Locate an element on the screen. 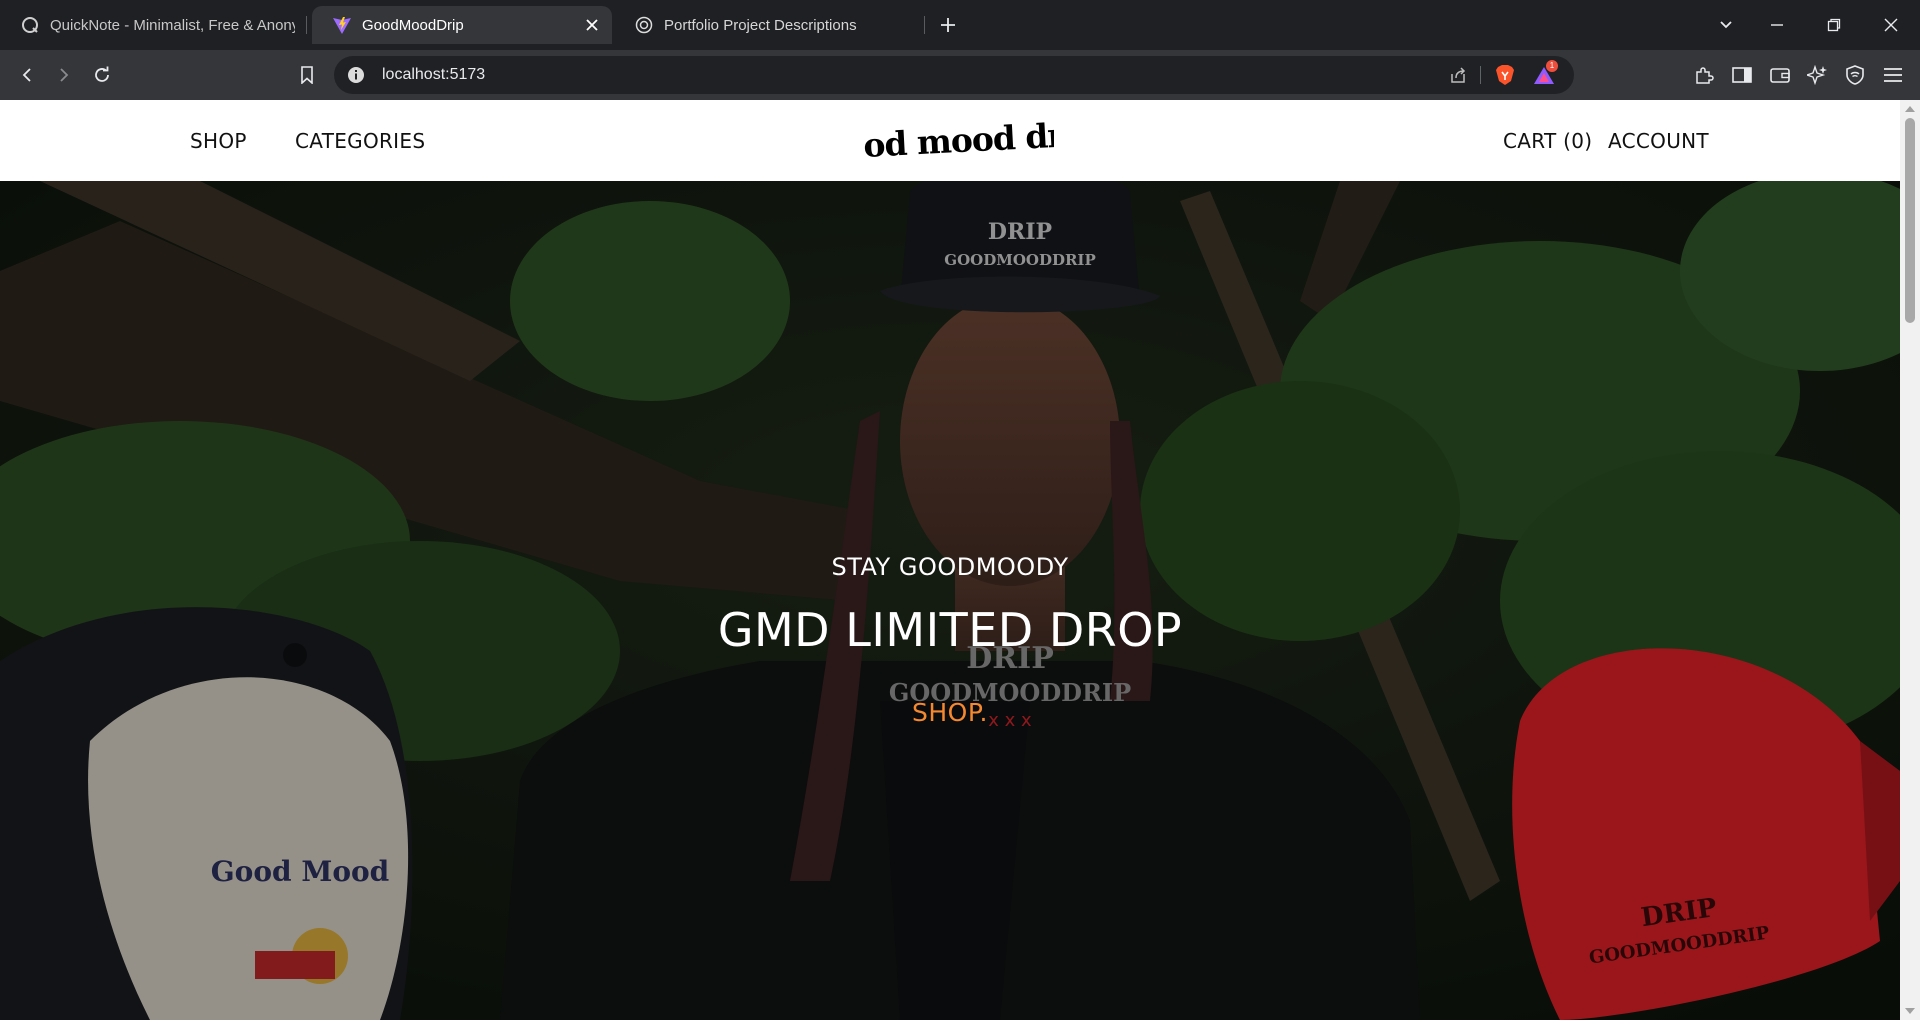 The height and width of the screenshot is (1020, 1920). tab-quicknote: QuickNote - Minimalist, Free & Anonymous is located at coordinates (150, 25).